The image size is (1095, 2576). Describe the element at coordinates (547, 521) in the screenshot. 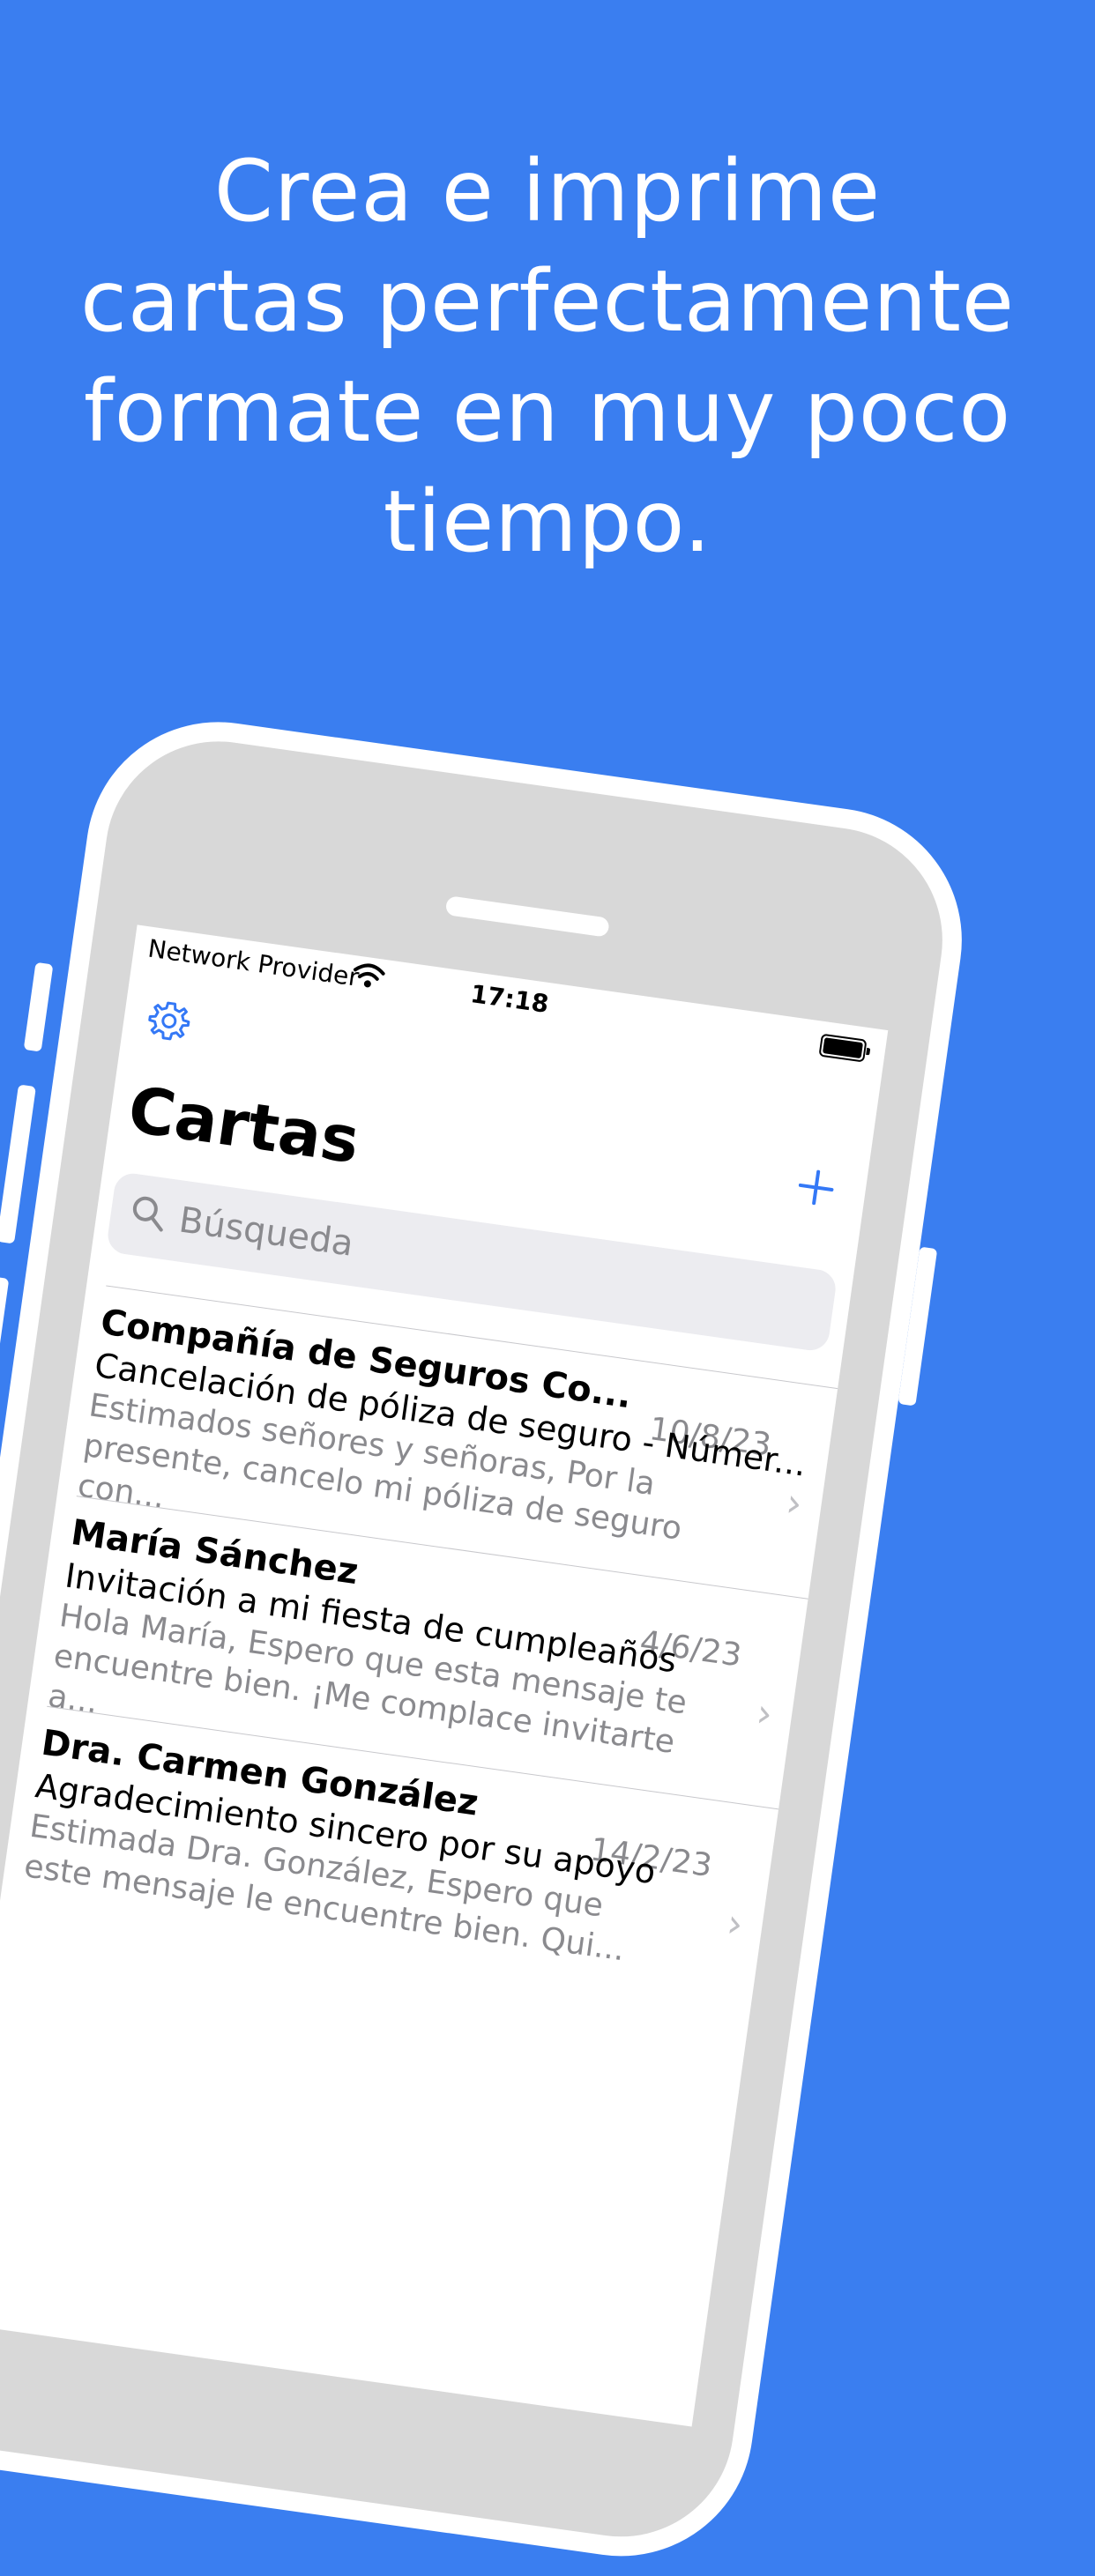

I see `headline-line: tiempo.` at that location.